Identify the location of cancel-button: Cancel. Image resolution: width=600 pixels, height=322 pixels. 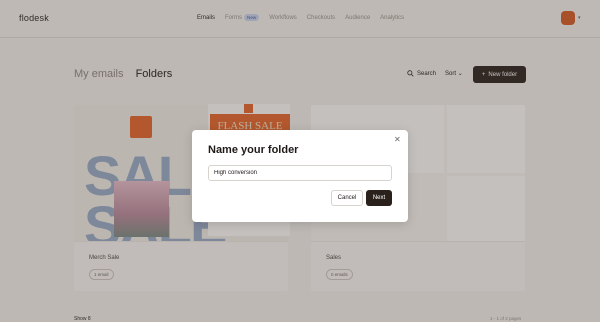
(347, 198).